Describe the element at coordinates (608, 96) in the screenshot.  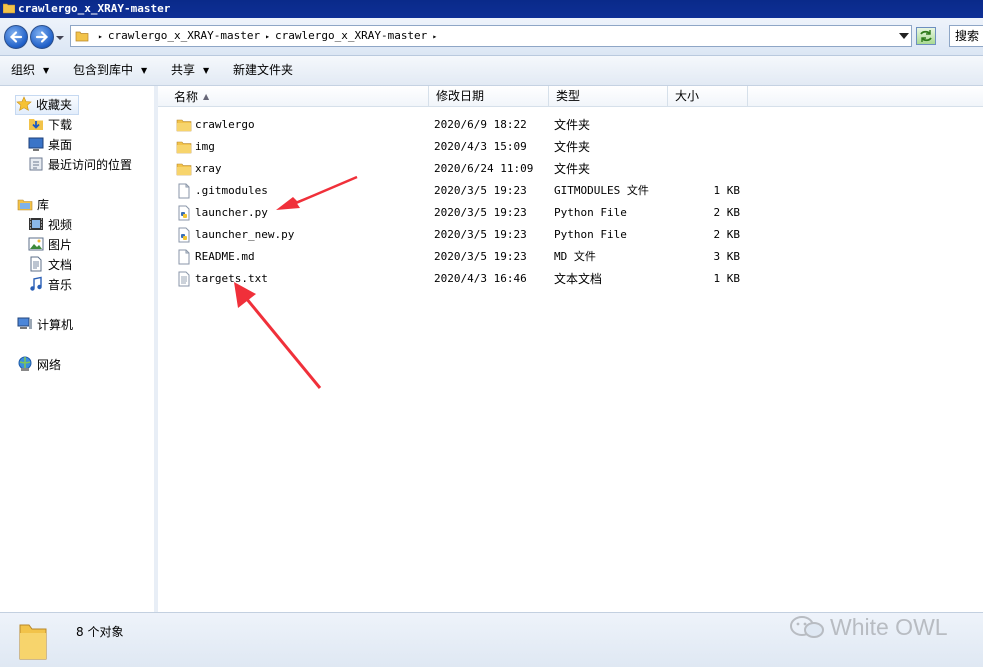
I see `column-header-type: 类型` at that location.